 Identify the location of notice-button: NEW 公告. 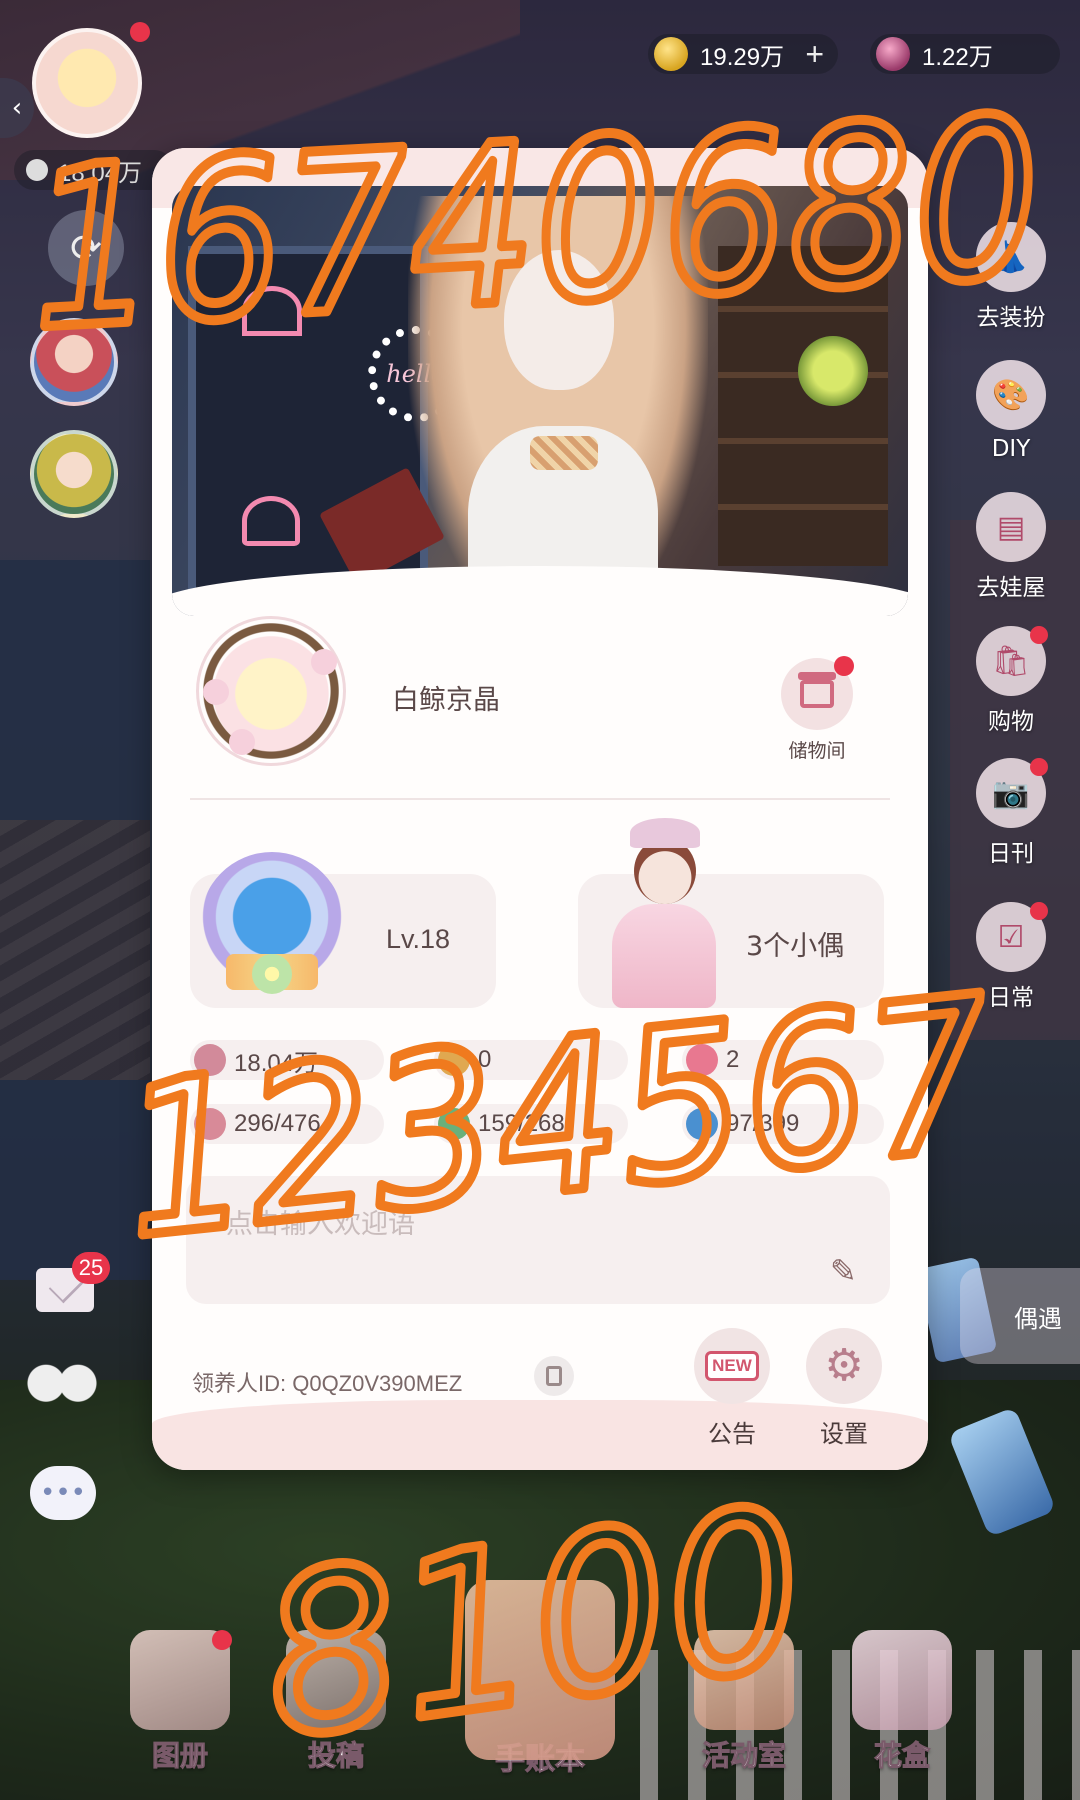
(732, 1388).